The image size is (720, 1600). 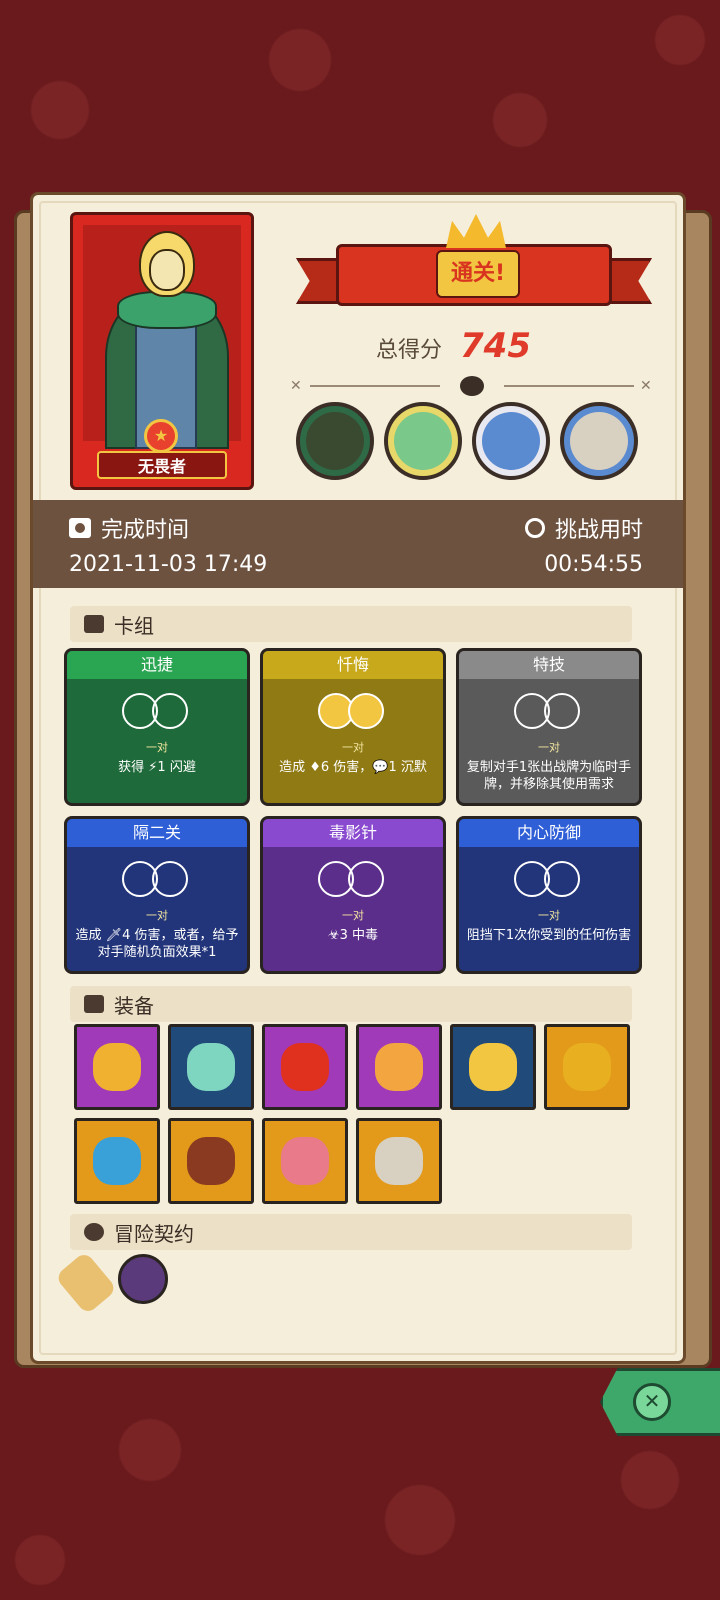 What do you see at coordinates (423, 441) in the screenshot?
I see `dragon-boss-icon` at bounding box center [423, 441].